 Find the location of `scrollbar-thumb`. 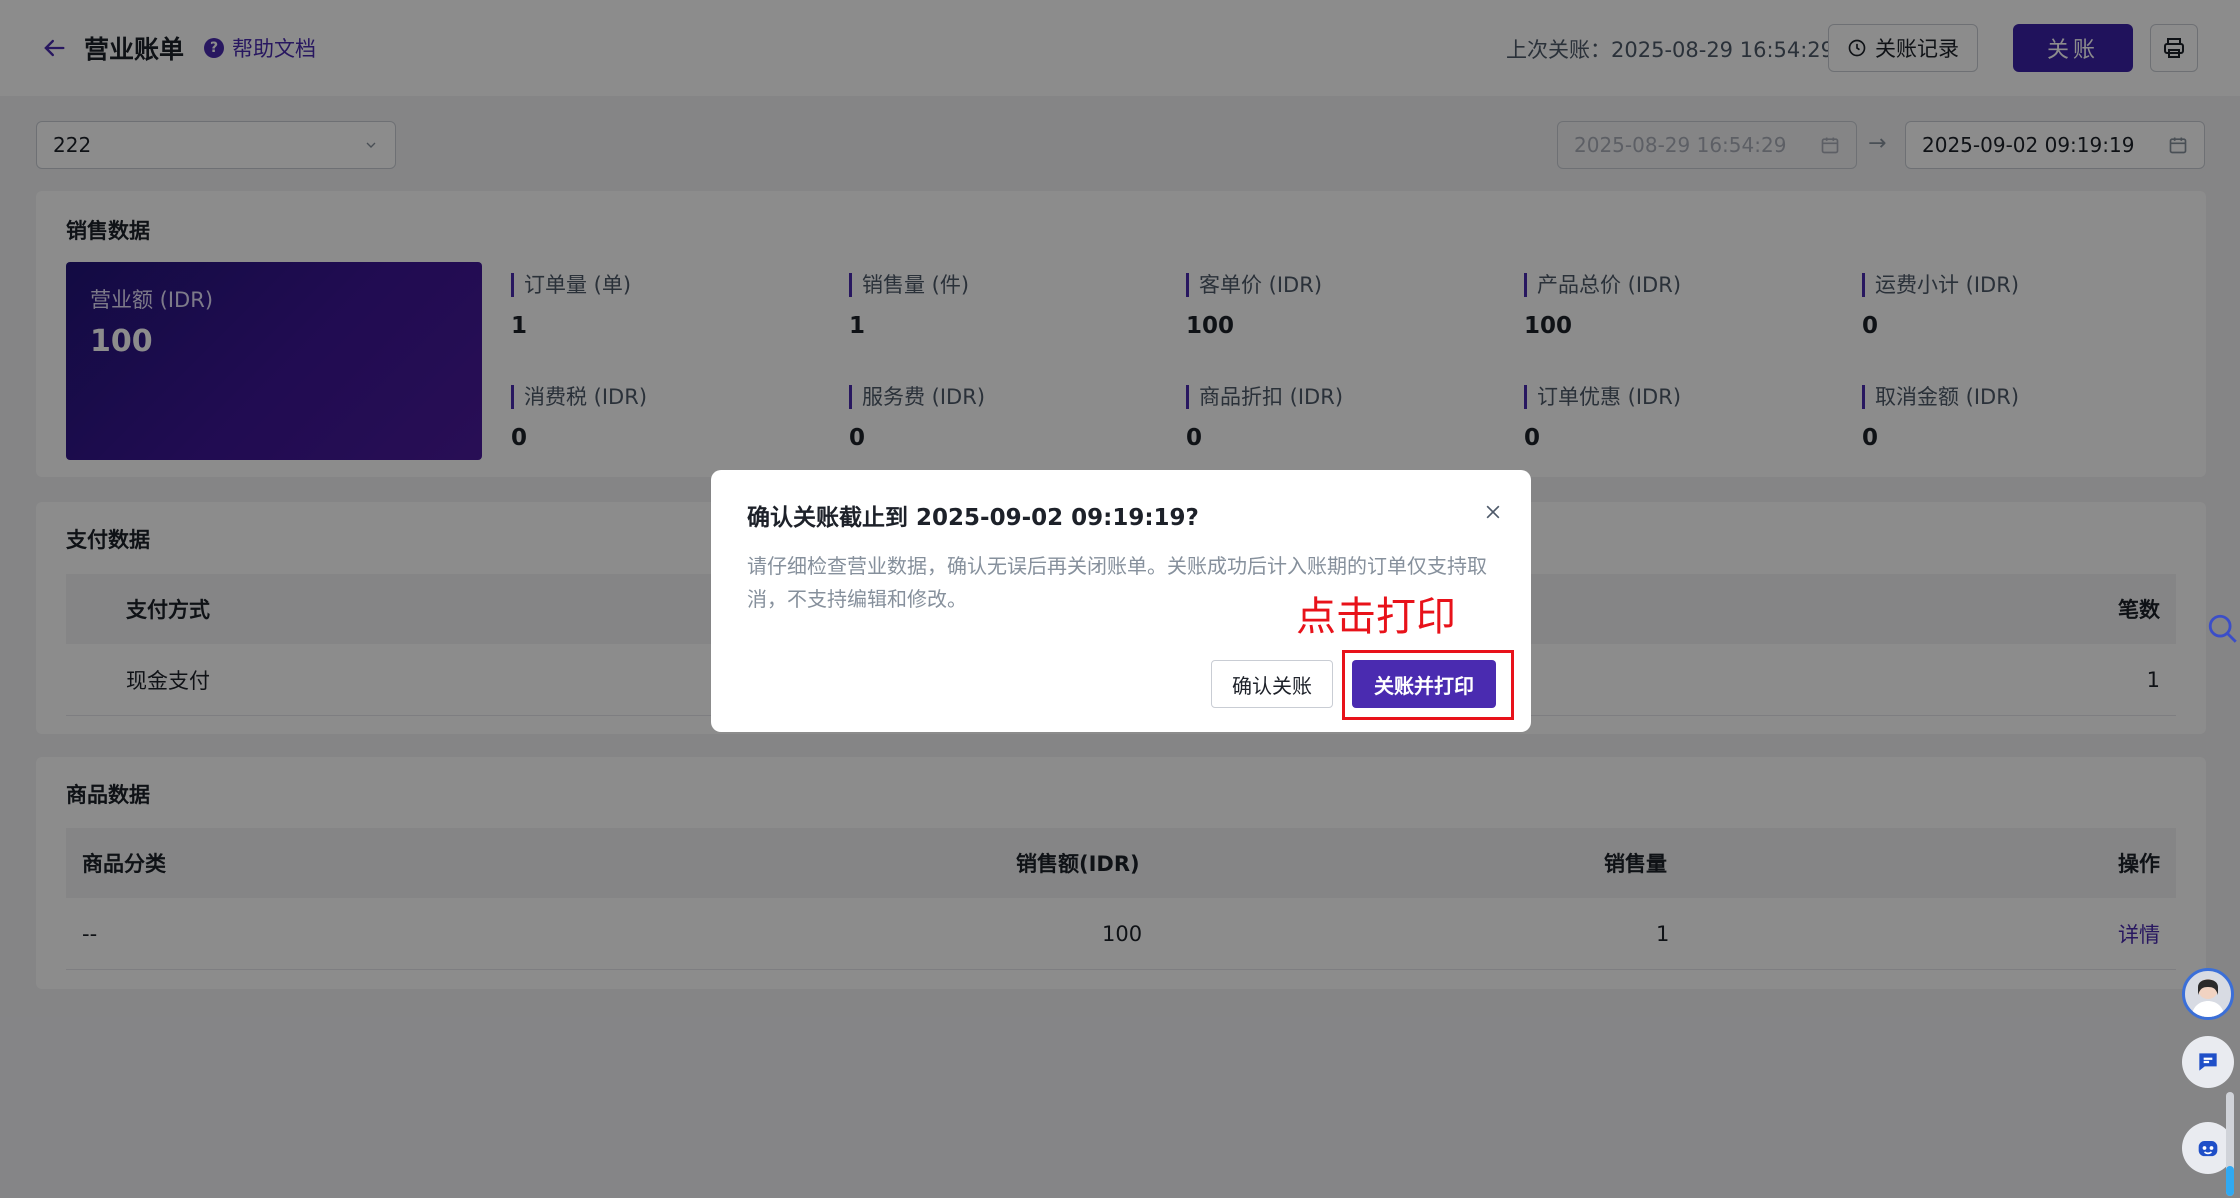

scrollbar-thumb is located at coordinates (2230, 1181).